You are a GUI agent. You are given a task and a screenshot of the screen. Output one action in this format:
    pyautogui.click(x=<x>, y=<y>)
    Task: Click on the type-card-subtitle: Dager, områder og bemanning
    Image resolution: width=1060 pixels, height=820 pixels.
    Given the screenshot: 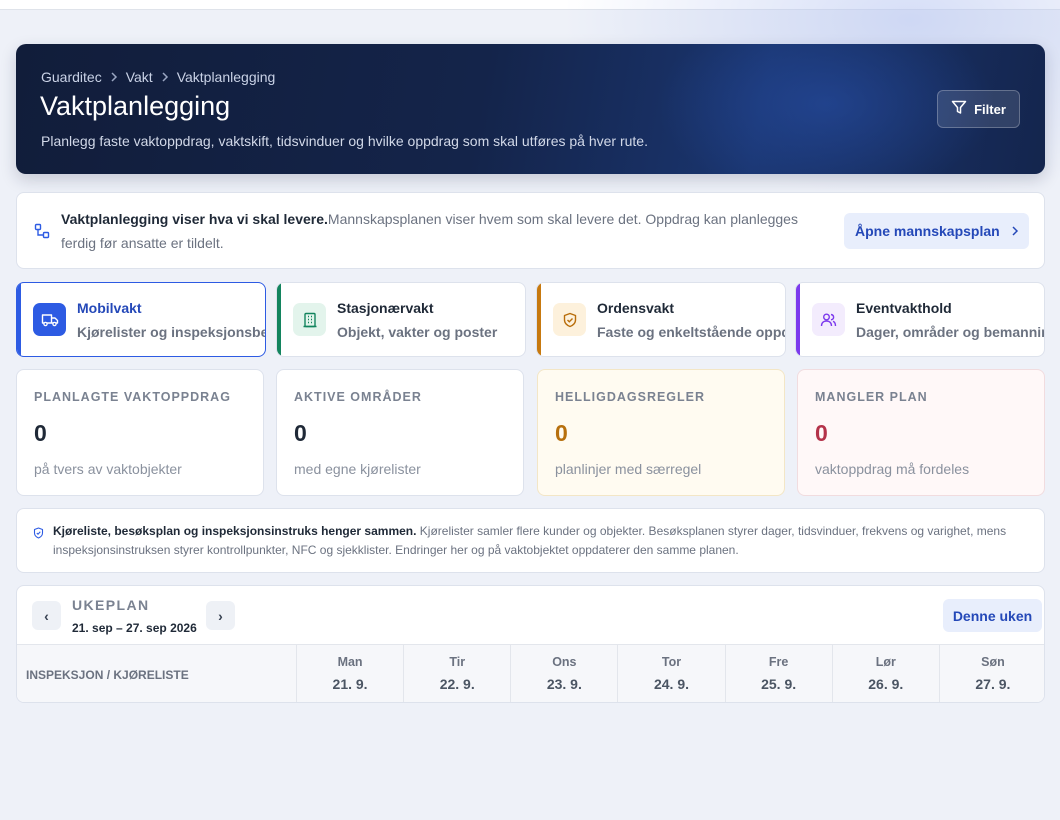 What is the action you would take?
    pyautogui.click(x=950, y=332)
    